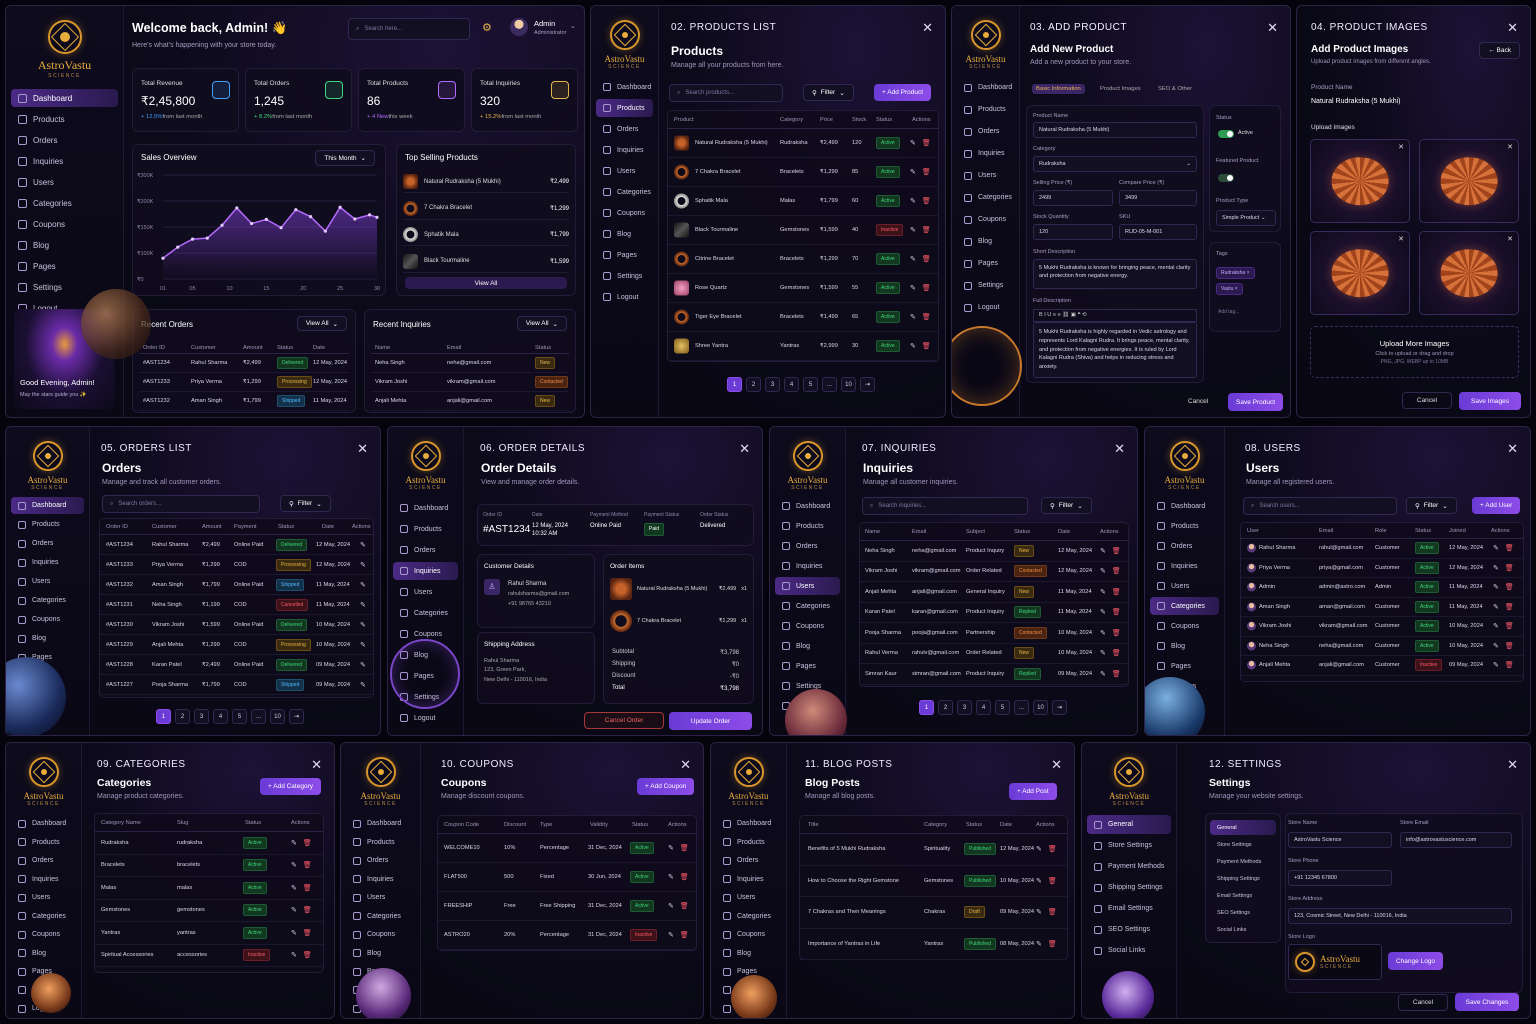 The image size is (1536, 1024). Describe the element at coordinates (1129, 866) in the screenshot. I see `settings-item-payment-methods: Payment Methods` at that location.